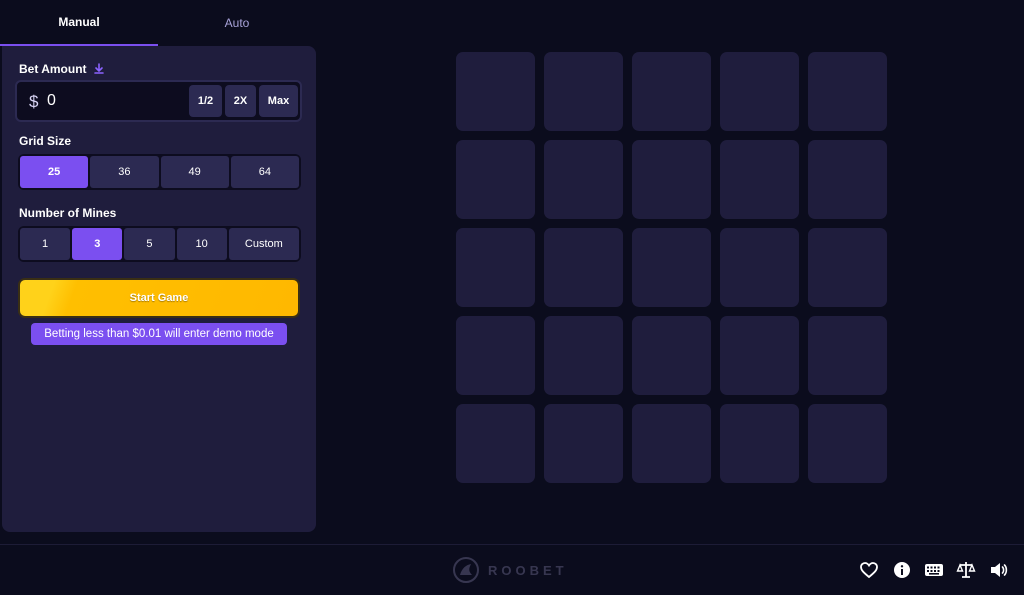 This screenshot has height=595, width=1024. I want to click on mode-tabs: Manual Auto, so click(158, 23).